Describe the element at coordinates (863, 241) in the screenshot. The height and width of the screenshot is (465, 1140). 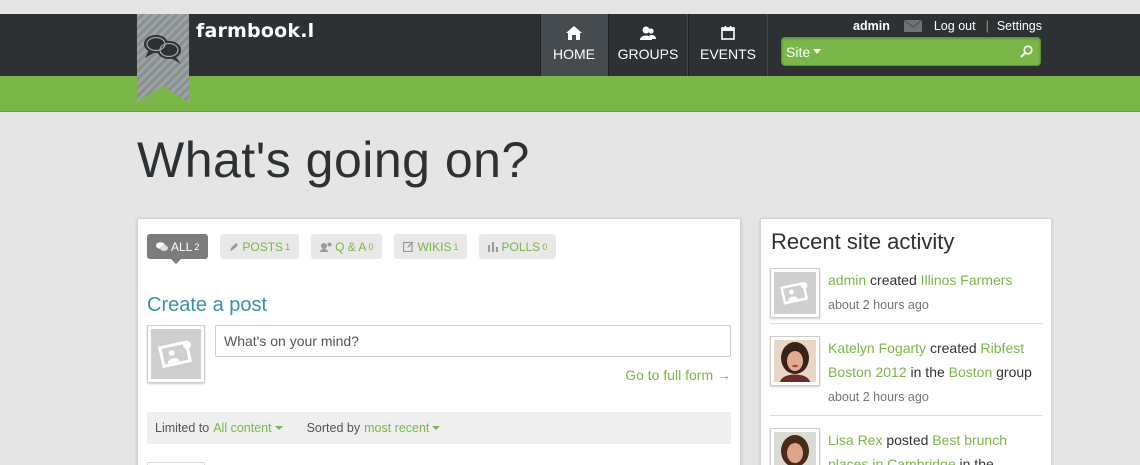
I see `recent-activity-title: Recent site activity` at that location.